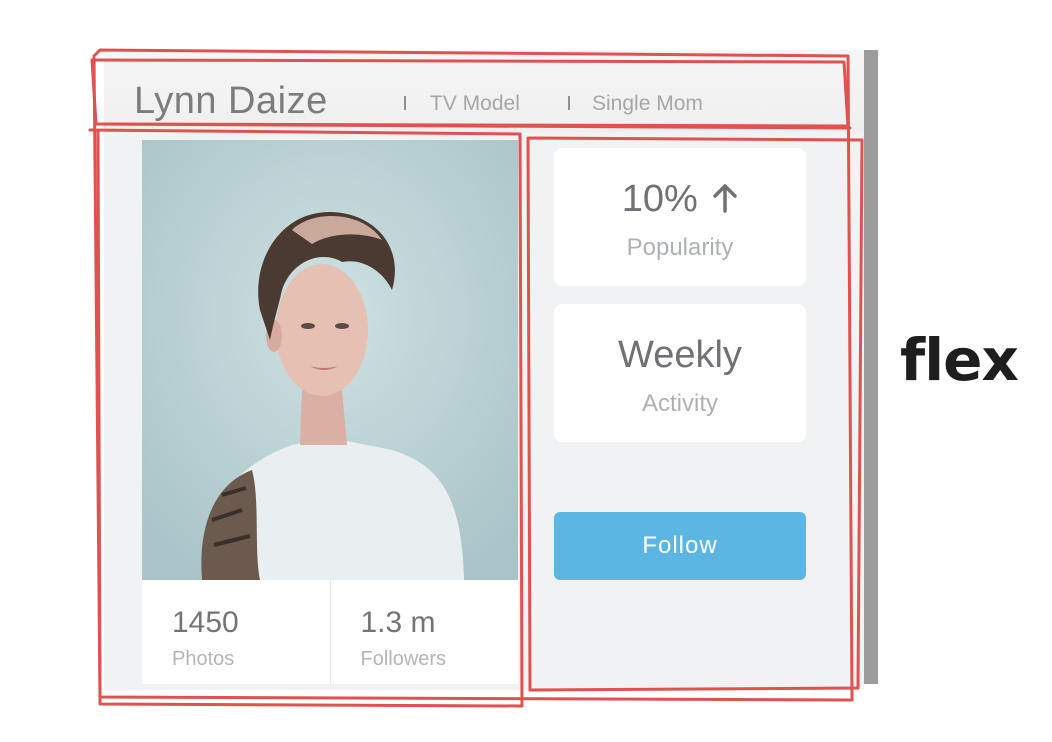 The image size is (1052, 742). What do you see at coordinates (959, 360) in the screenshot?
I see `flex-annotation: flex` at bounding box center [959, 360].